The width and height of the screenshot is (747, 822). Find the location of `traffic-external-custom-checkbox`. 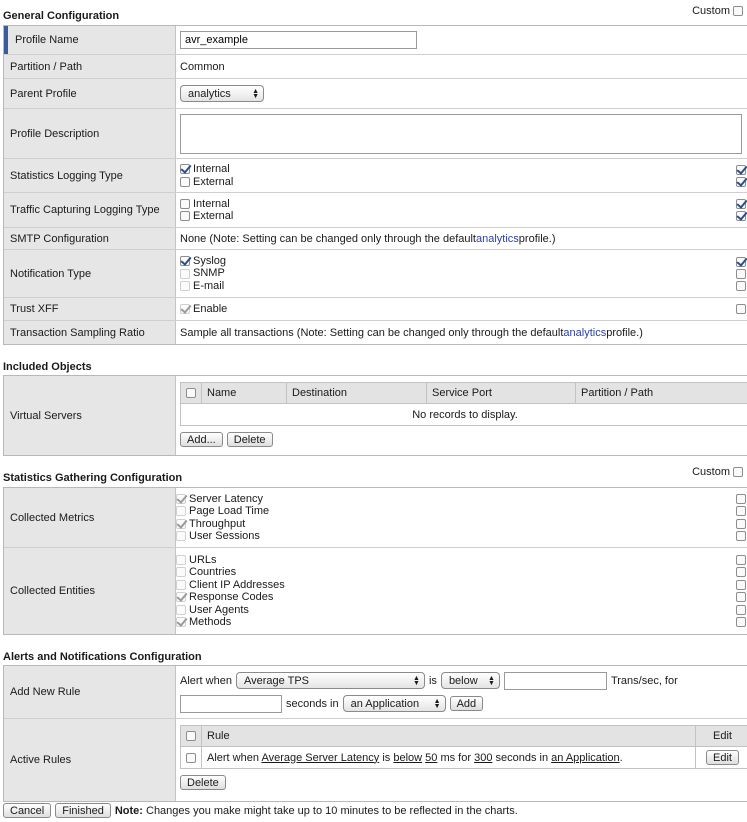

traffic-external-custom-checkbox is located at coordinates (741, 216).